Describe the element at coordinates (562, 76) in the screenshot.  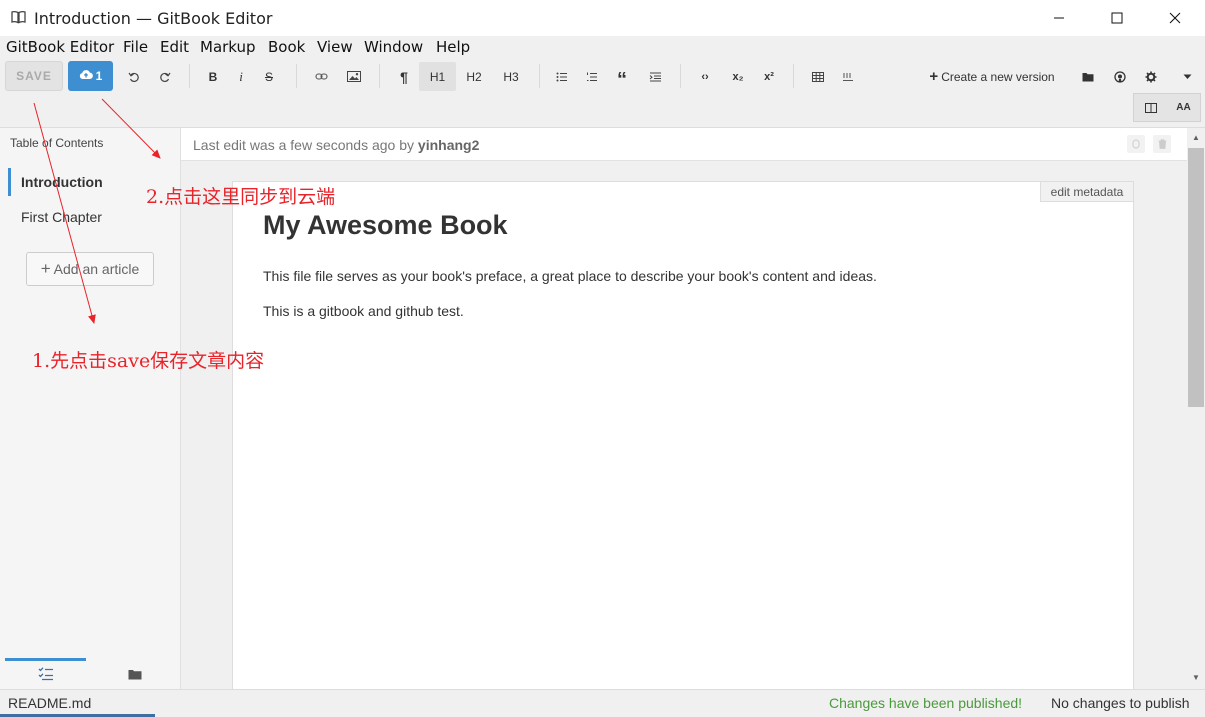
I see `bulleted-list-icon` at that location.